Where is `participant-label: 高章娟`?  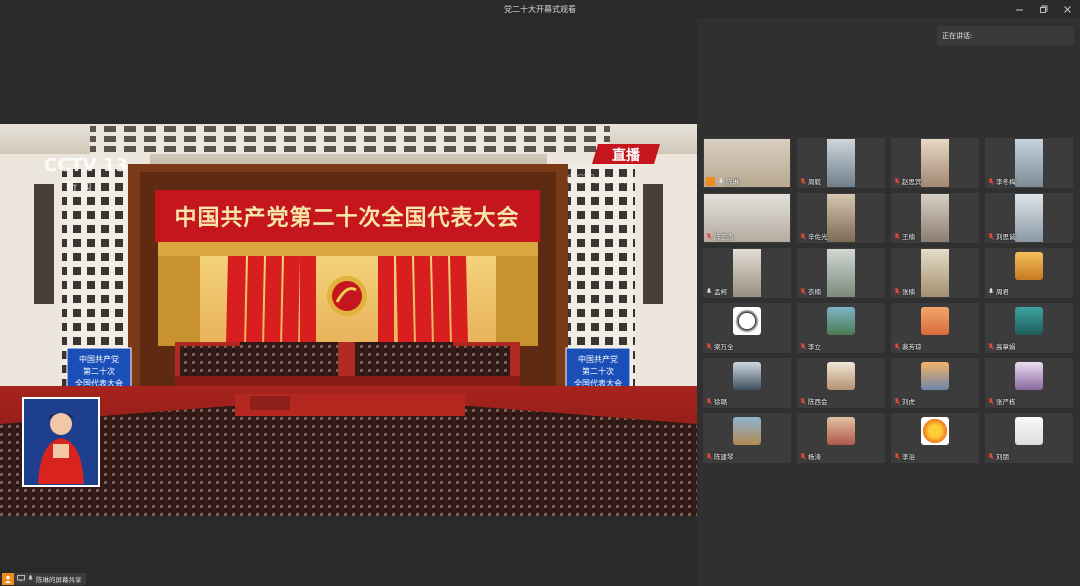
participant-label: 高章娟 is located at coordinates (1002, 346).